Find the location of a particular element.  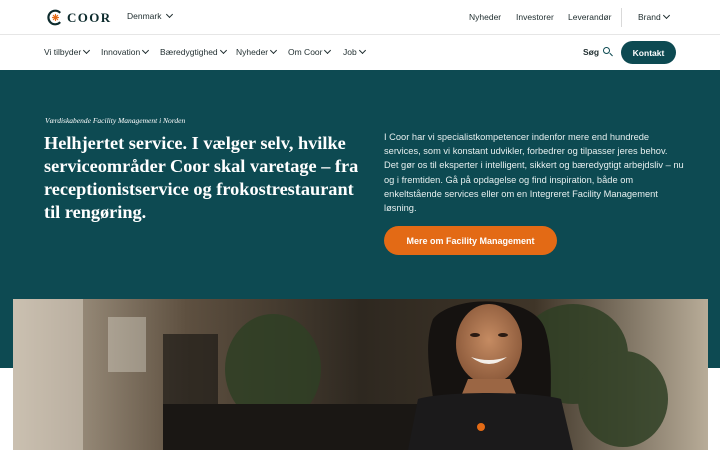

coor-logo: COOR is located at coordinates (79, 17).